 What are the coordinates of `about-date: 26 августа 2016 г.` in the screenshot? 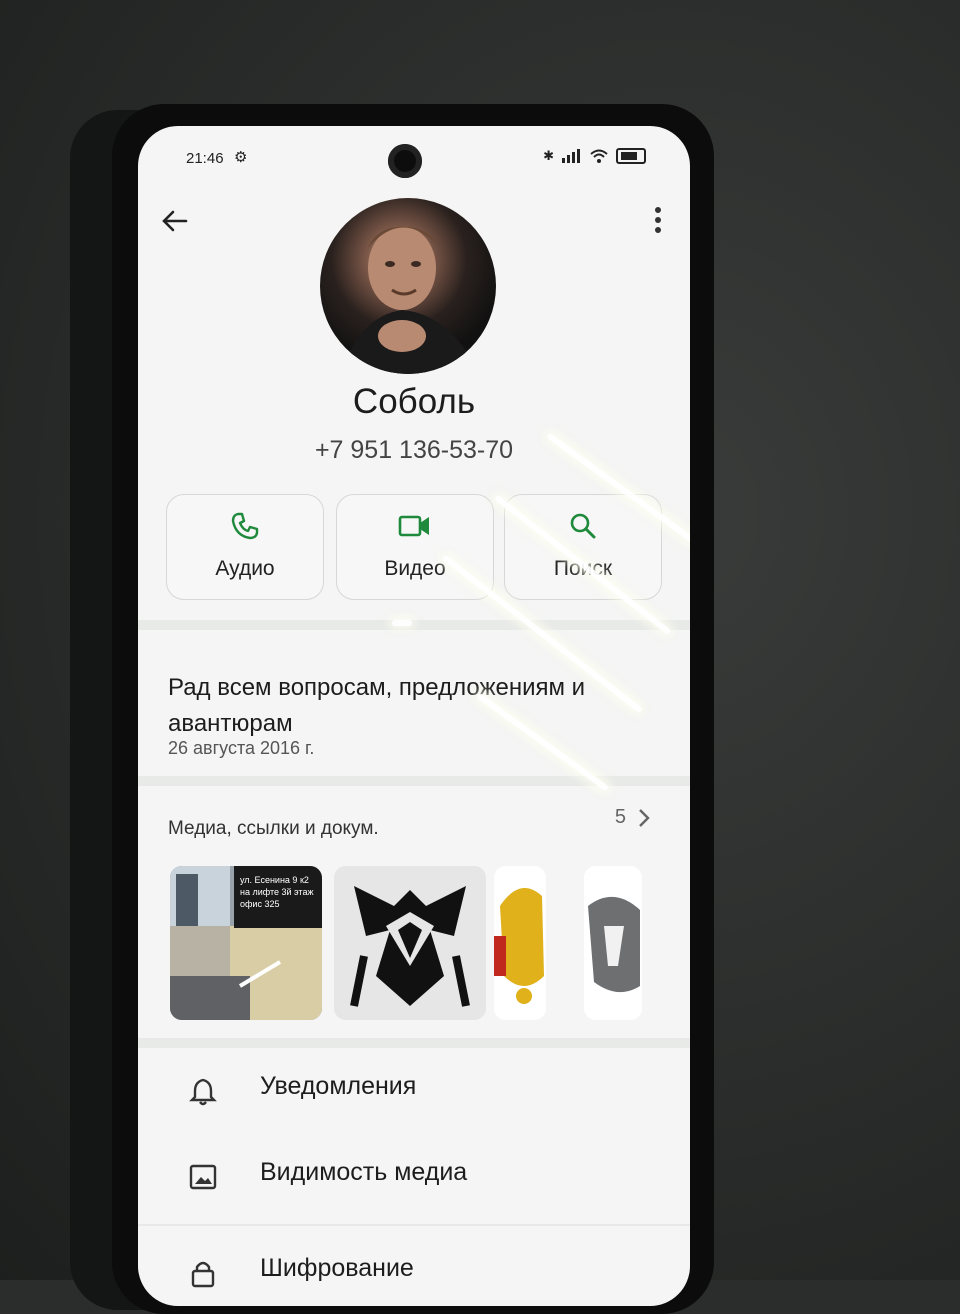 It's located at (241, 748).